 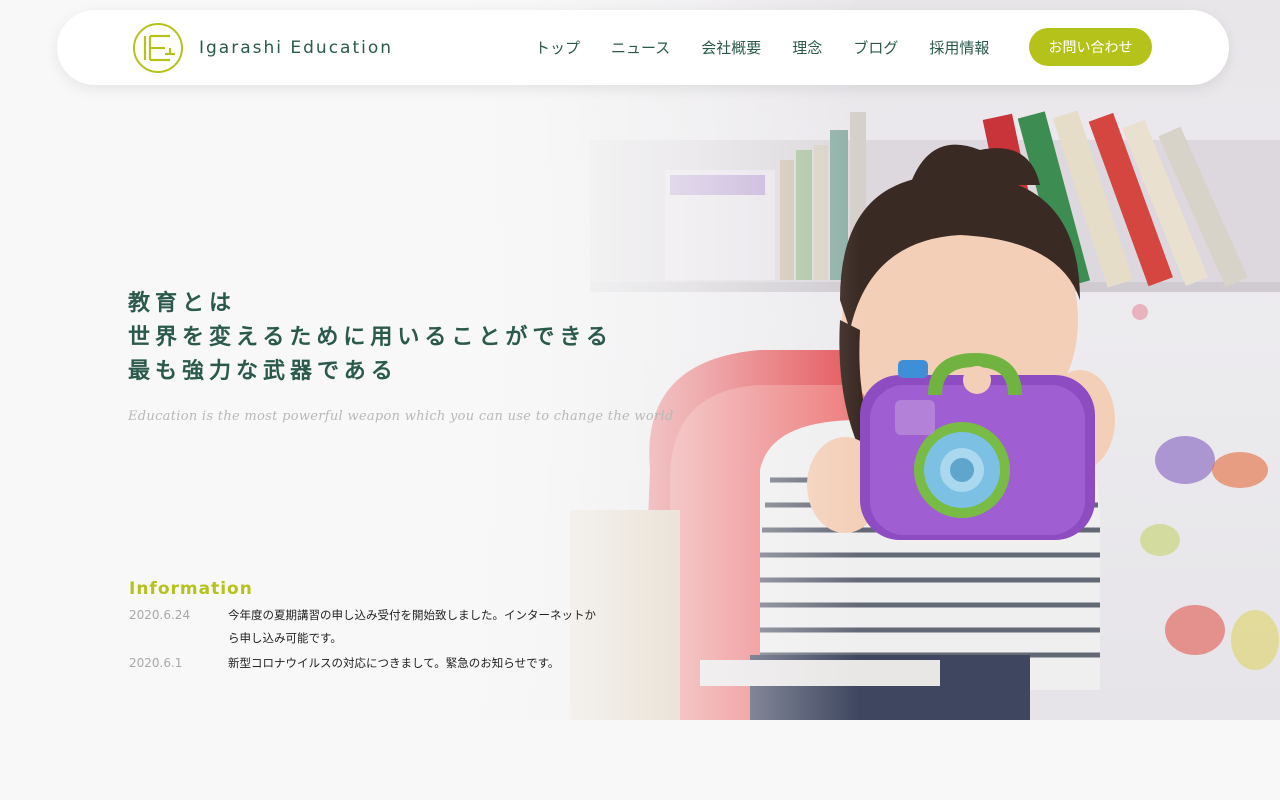 I want to click on nav-item-blog: ブログ, so click(x=875, y=47).